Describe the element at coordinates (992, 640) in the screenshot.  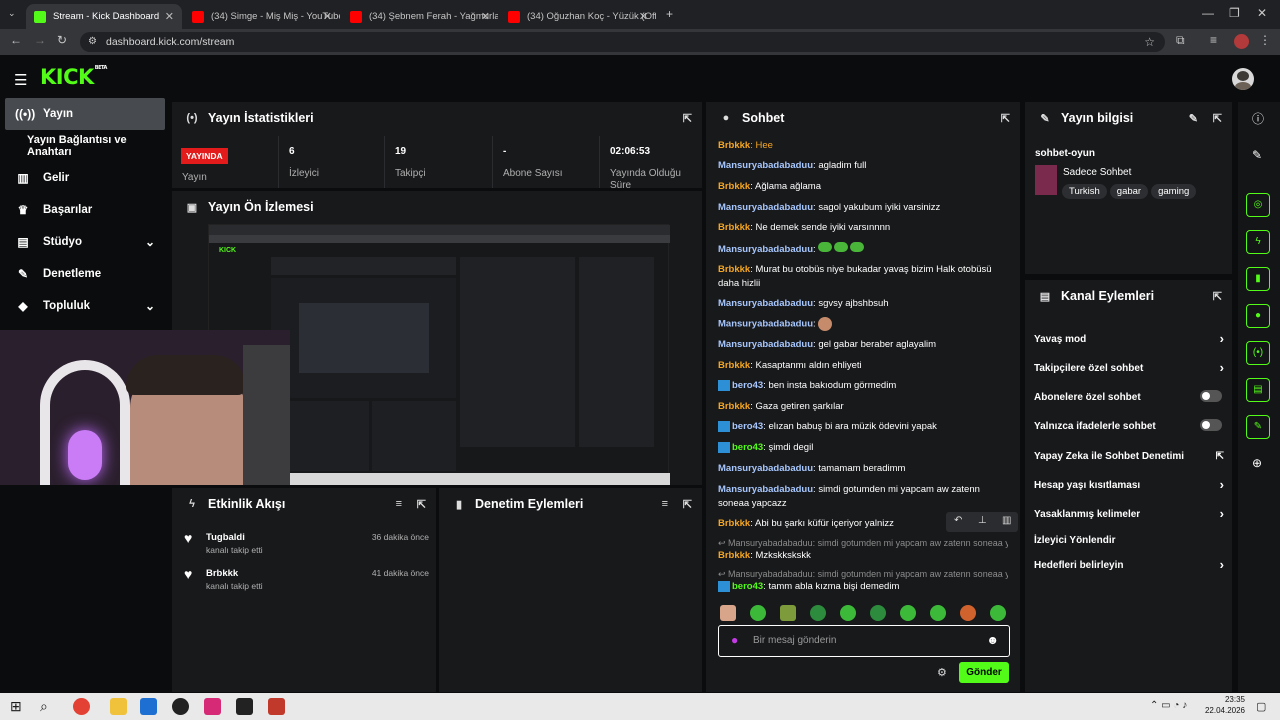
I see `emoji-icon: ☻` at that location.